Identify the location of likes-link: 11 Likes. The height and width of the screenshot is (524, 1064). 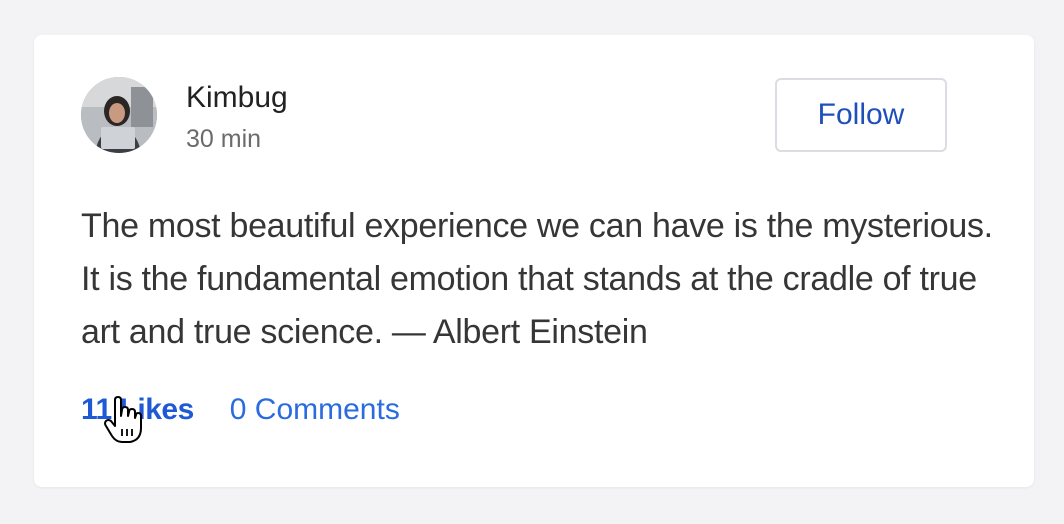
(137, 410).